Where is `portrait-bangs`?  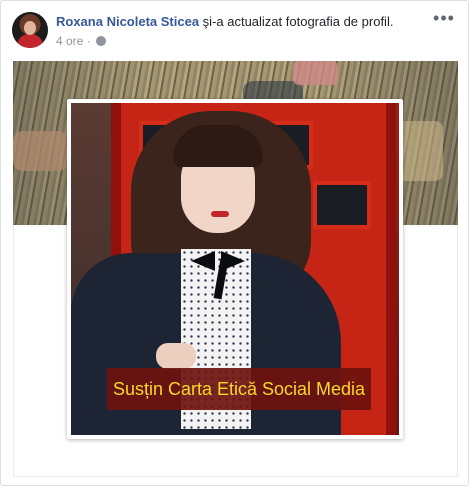 portrait-bangs is located at coordinates (218, 146).